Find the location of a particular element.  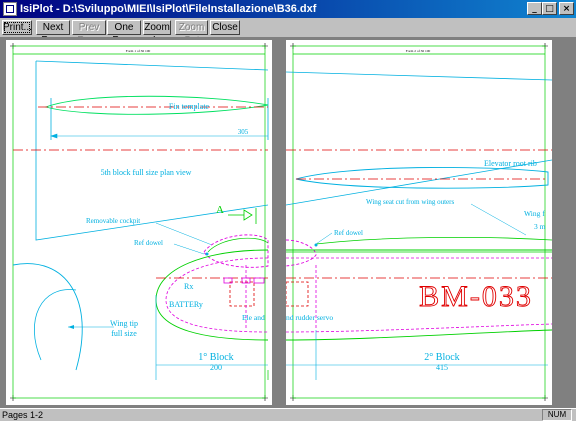

canopy-tail is located at coordinates (301, 253).